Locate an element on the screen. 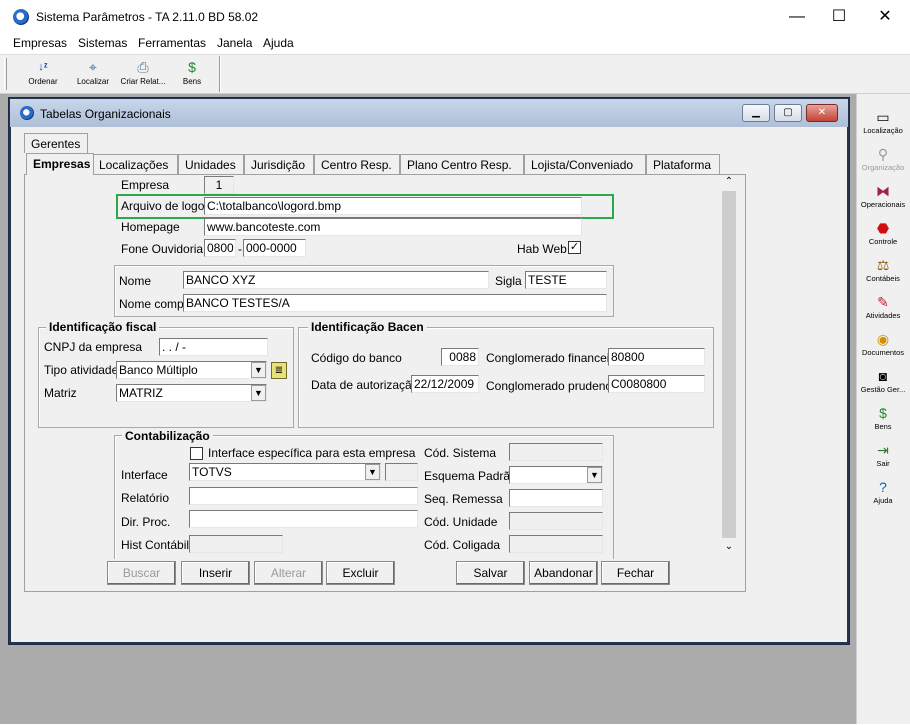 This screenshot has width=910, height=725. rp-operacionais-button: ⧓ Operacionais is located at coordinates (883, 196).